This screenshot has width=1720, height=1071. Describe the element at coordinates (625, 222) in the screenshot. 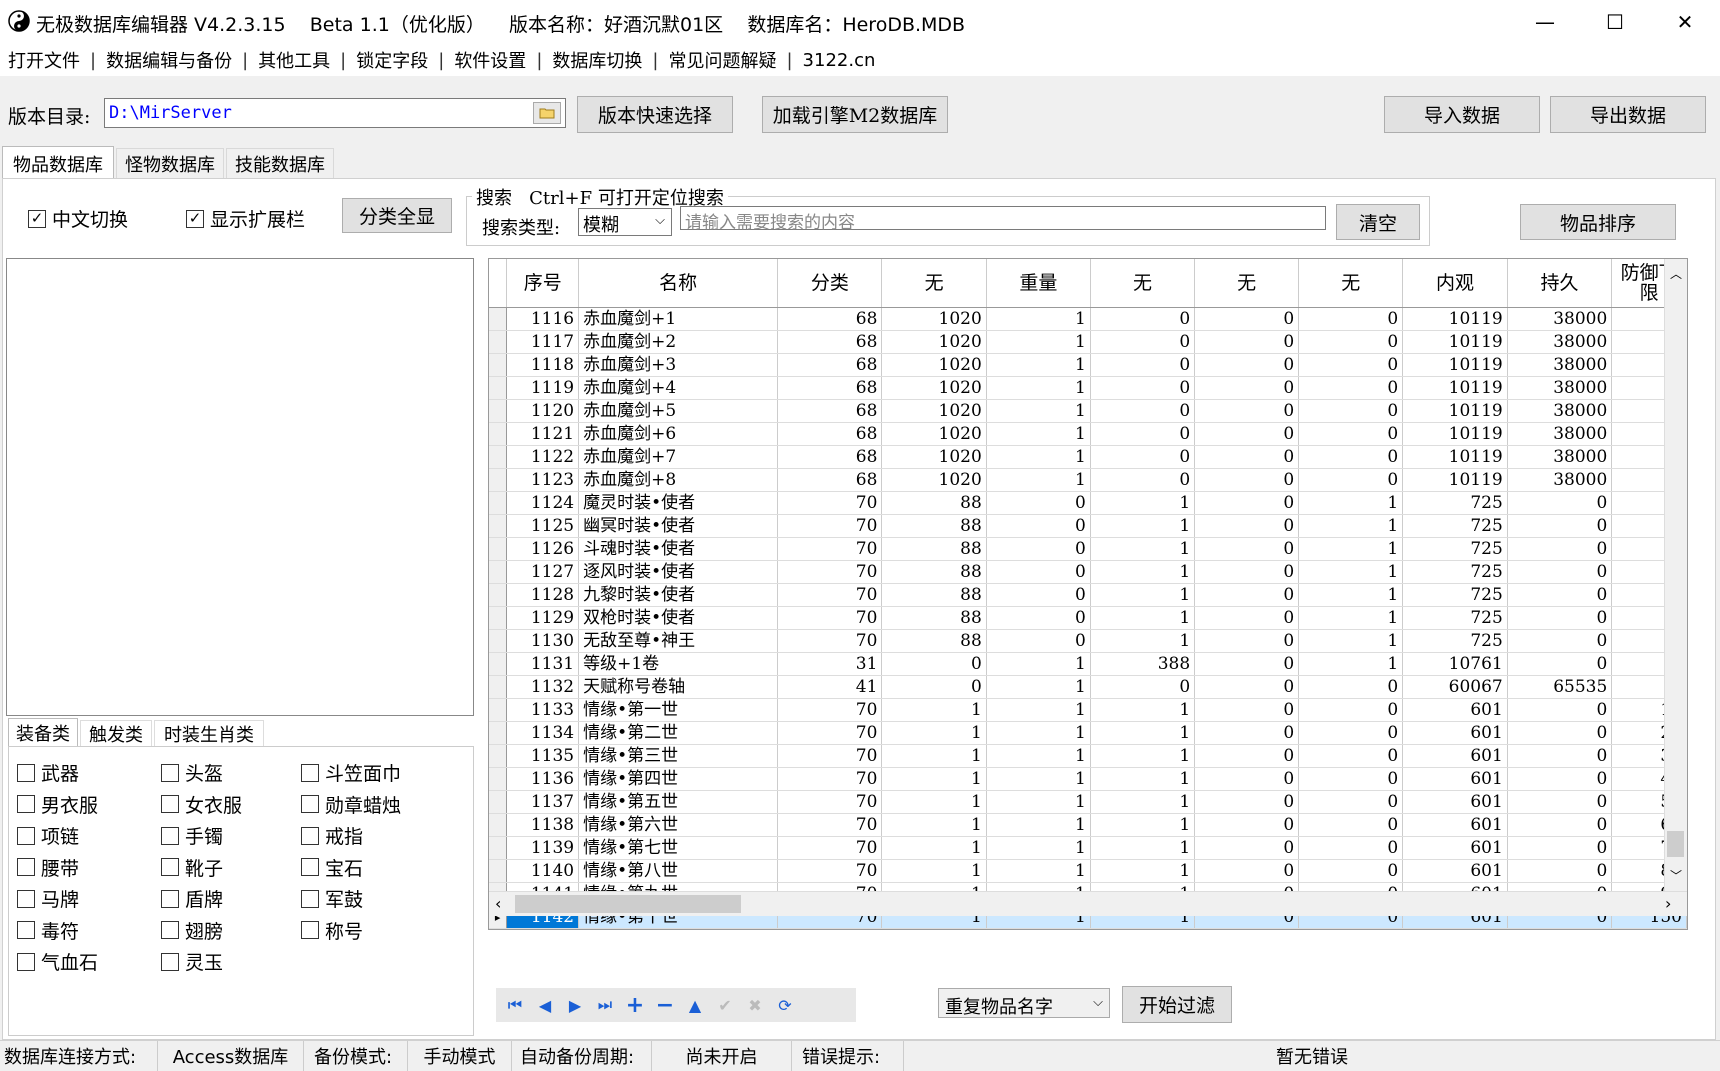

I see `search-type-select: 模糊 ⌵` at that location.